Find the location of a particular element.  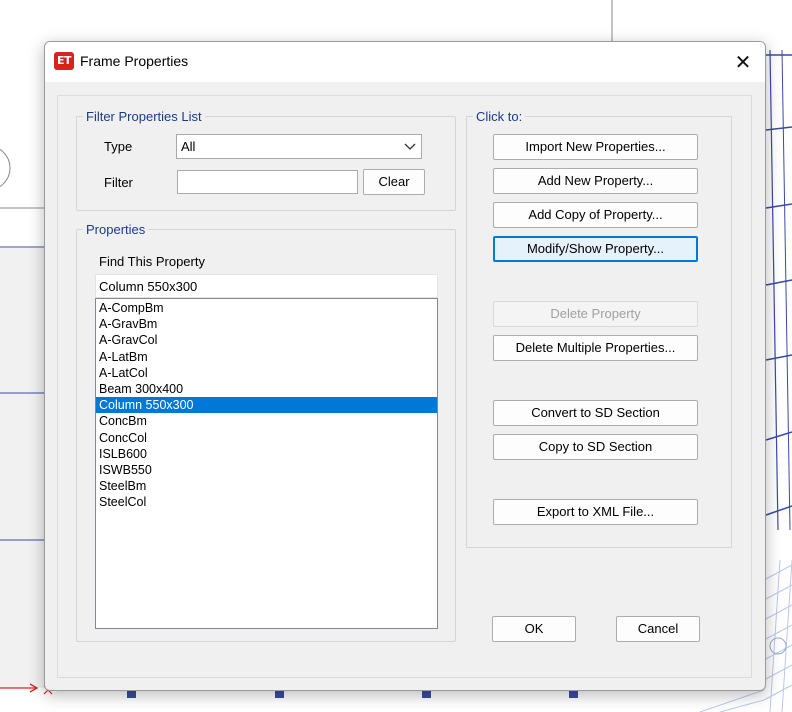

cancel-button: Cancel is located at coordinates (658, 629).